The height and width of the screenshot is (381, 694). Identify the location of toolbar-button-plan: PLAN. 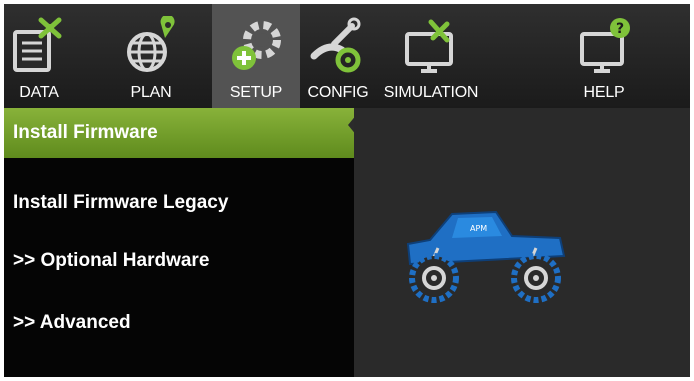
(151, 56).